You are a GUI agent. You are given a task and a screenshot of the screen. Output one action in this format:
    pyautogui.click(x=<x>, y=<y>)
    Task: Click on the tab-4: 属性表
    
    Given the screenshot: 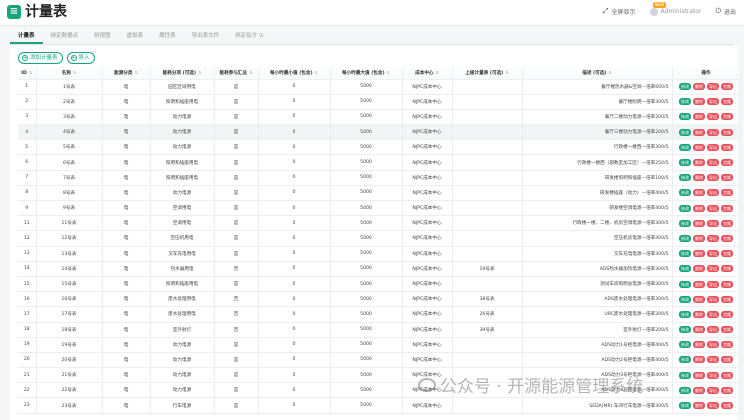 What is the action you would take?
    pyautogui.click(x=167, y=36)
    